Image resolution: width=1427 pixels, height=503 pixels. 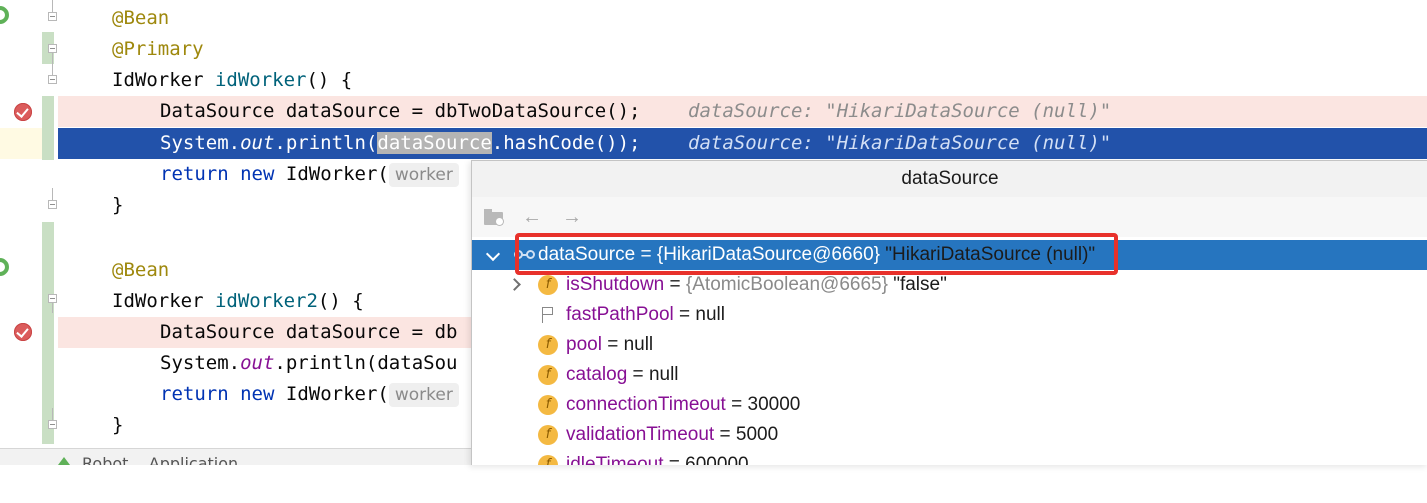 I want to click on current-line-gutter, so click(x=21, y=143).